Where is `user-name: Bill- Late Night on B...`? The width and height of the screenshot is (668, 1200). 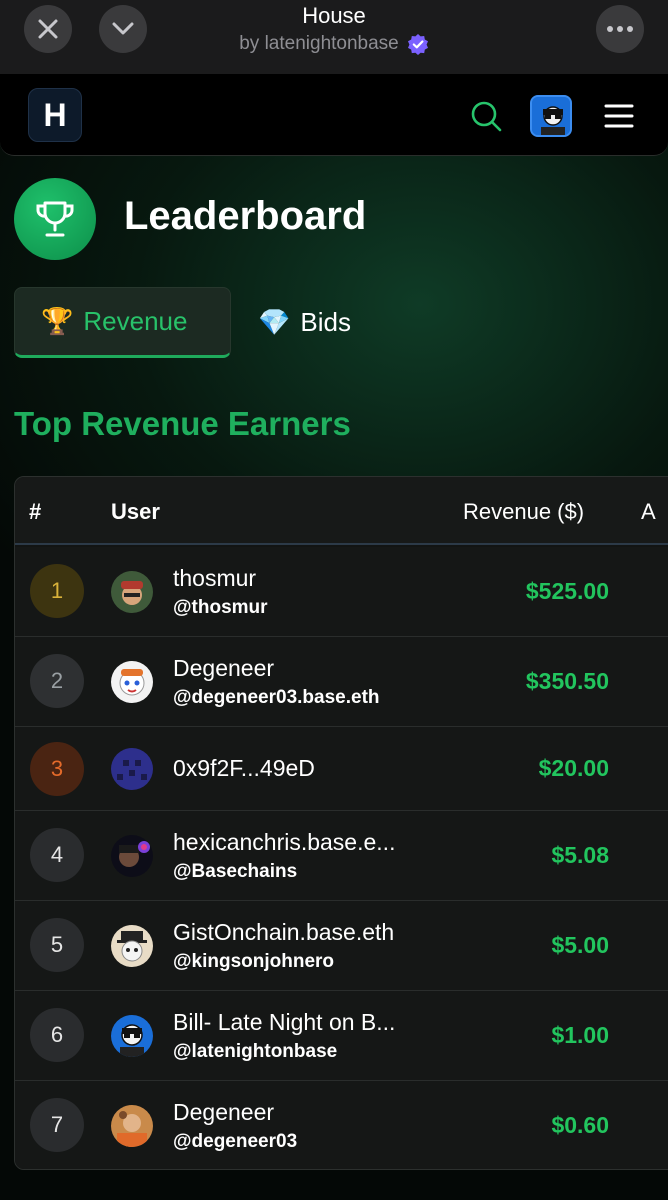 user-name: Bill- Late Night on B... is located at coordinates (284, 1022).